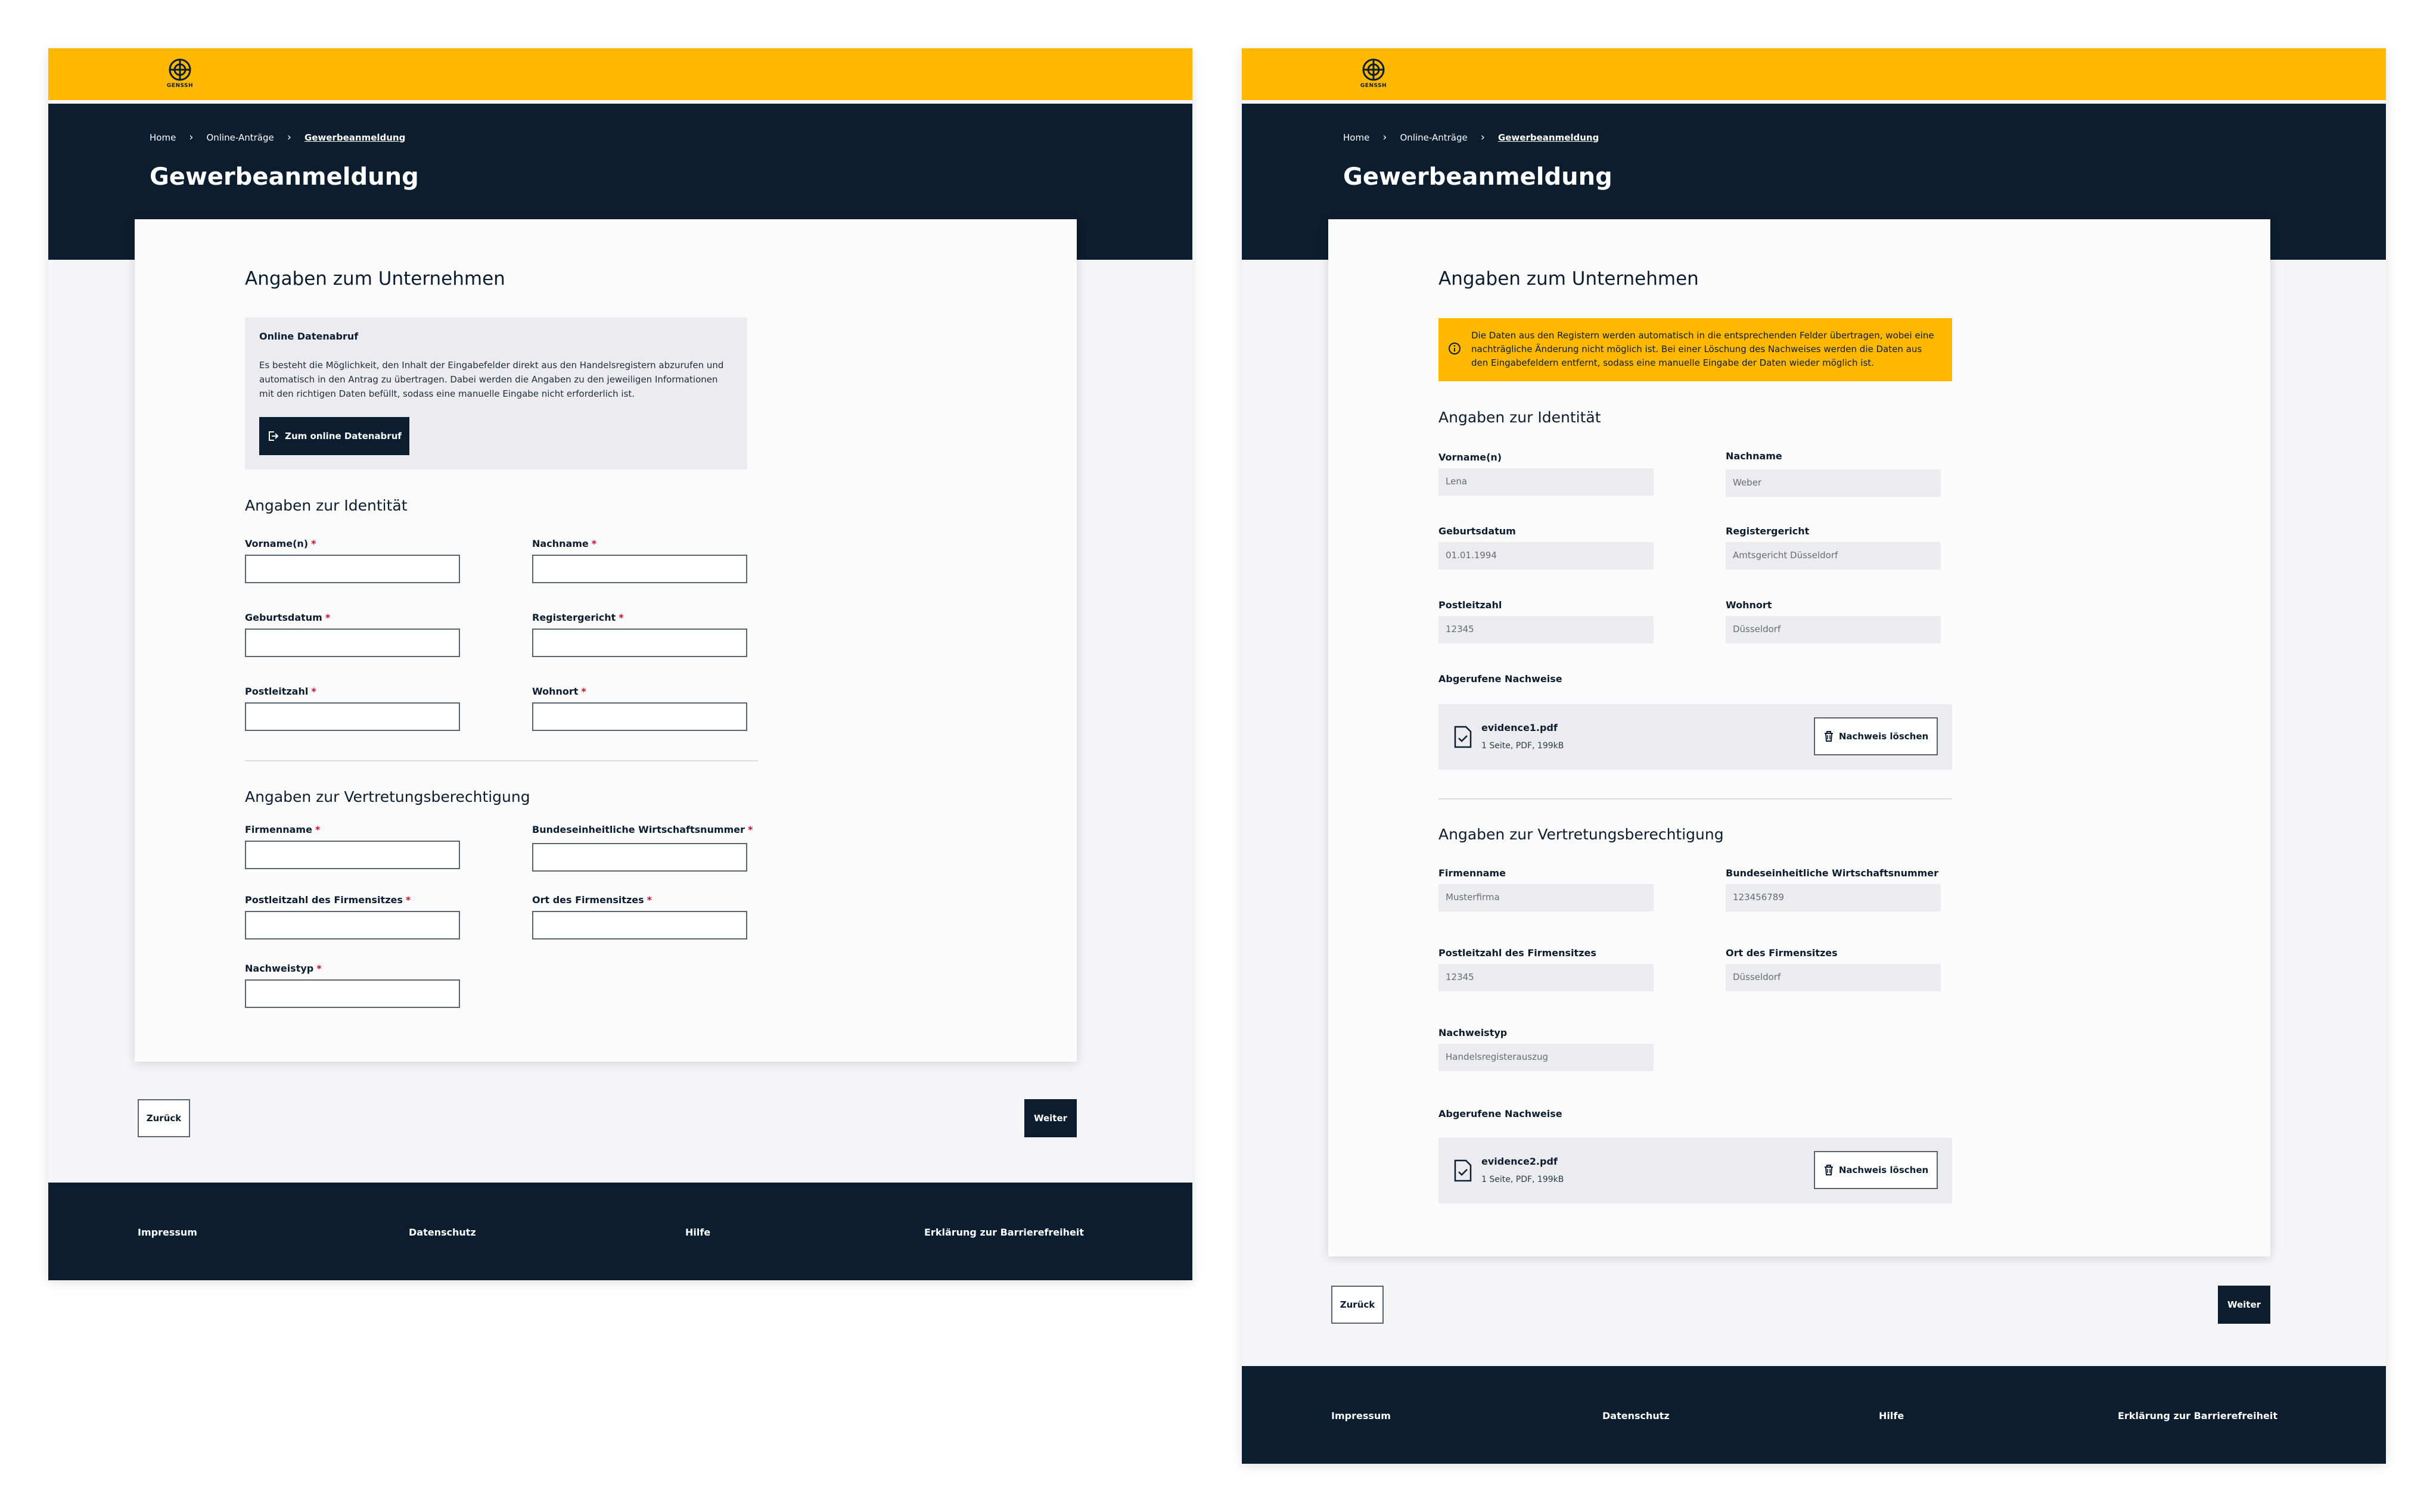 The height and width of the screenshot is (1512, 2433). What do you see at coordinates (1470, 605) in the screenshot?
I see `field-label: Postleitzahl` at bounding box center [1470, 605].